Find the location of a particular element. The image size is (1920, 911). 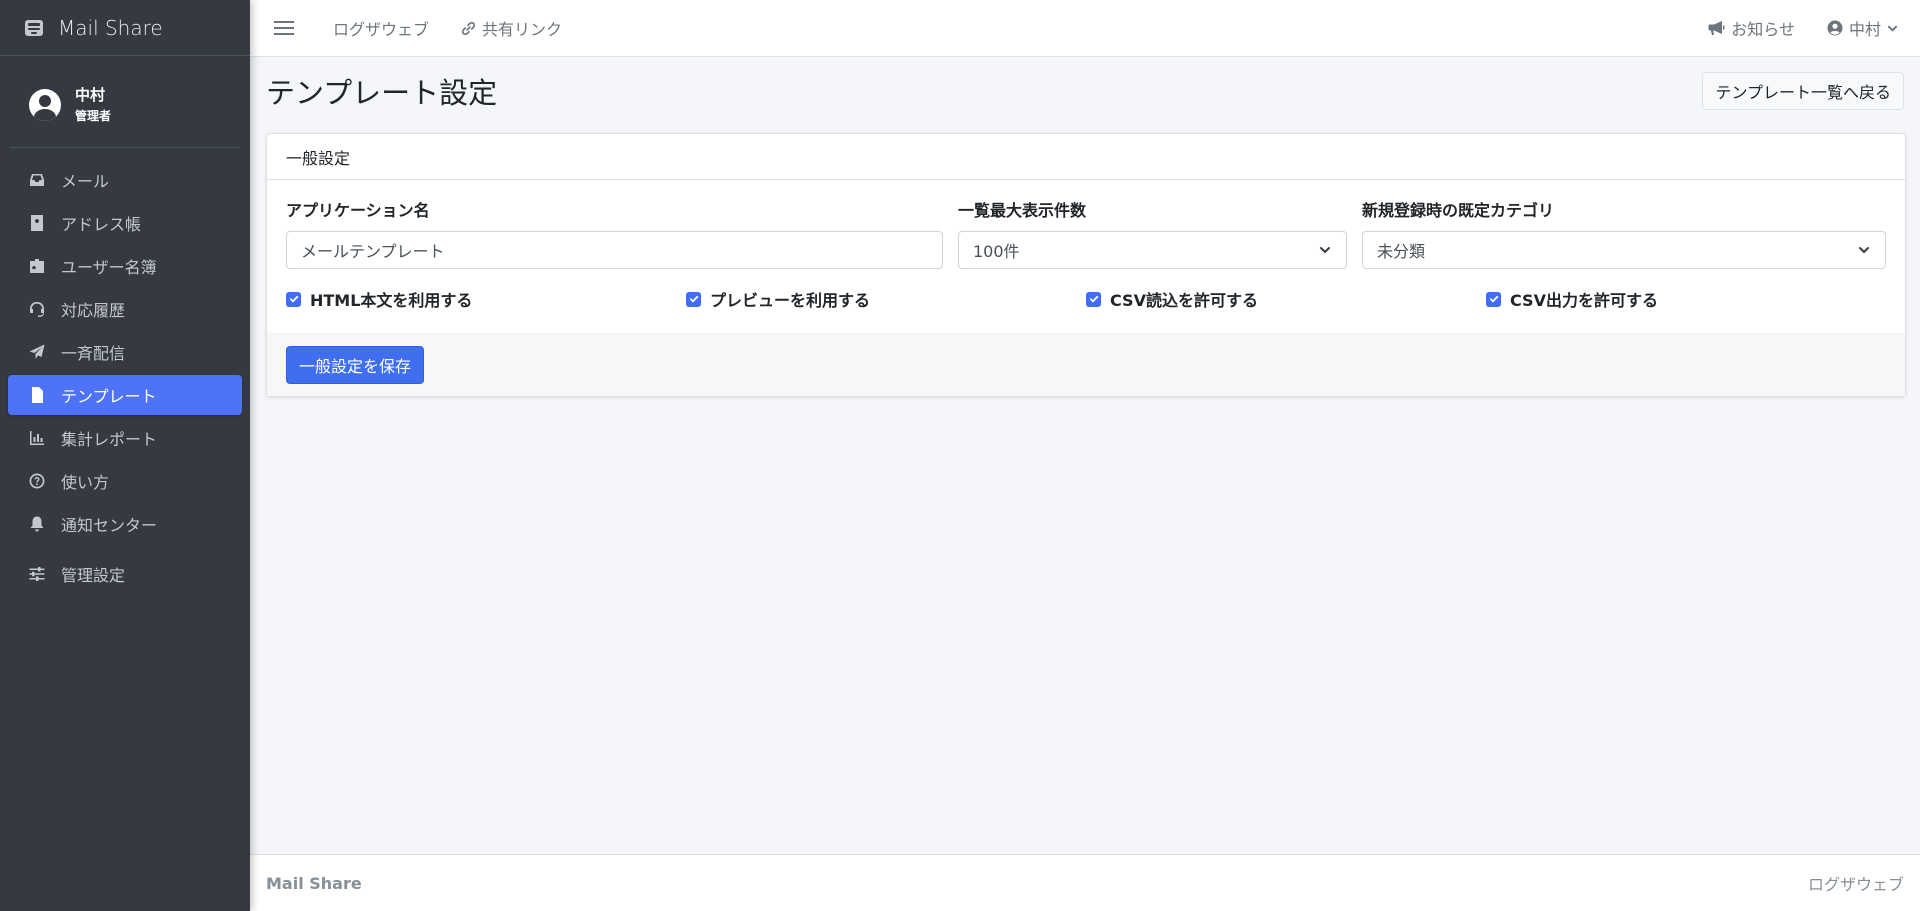

address-book-icon is located at coordinates (37, 223).